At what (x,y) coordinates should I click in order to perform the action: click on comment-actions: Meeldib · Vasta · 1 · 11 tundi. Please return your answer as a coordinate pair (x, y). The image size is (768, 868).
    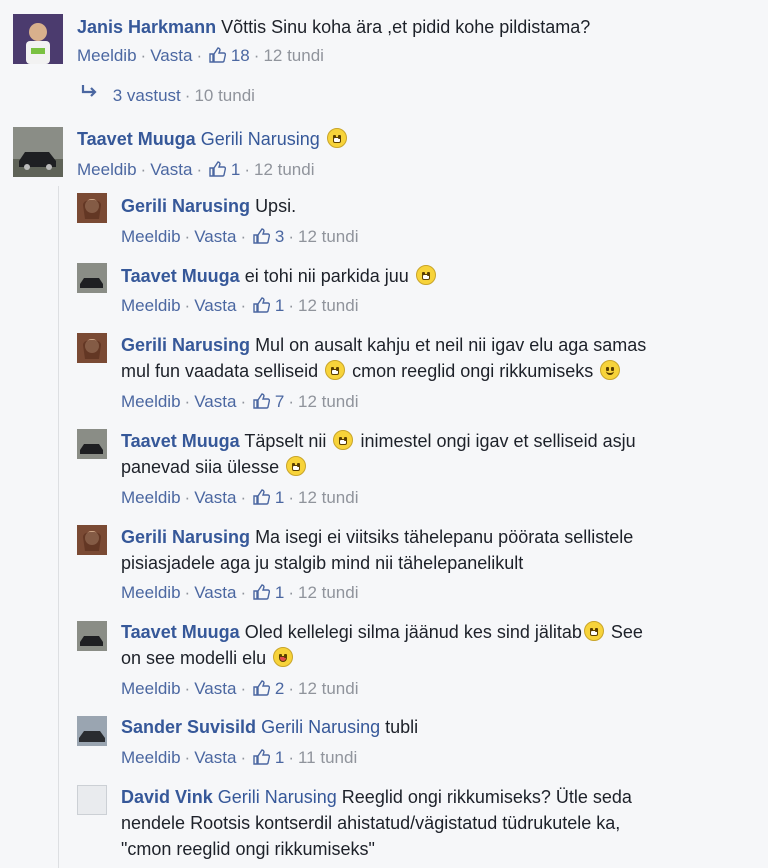
    Looking at the image, I should click on (239, 759).